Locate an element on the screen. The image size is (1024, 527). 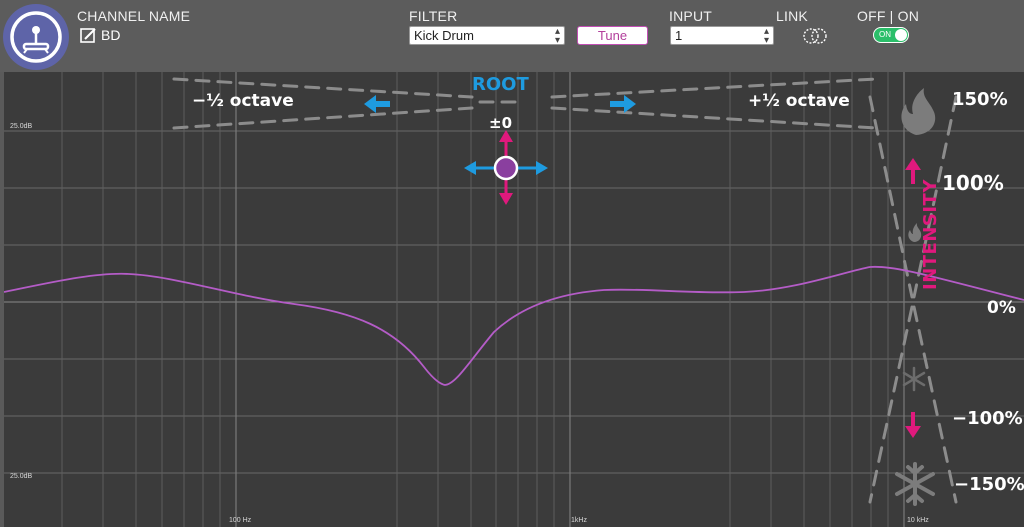
intensity-level-minus100: −100% is located at coordinates (987, 418).